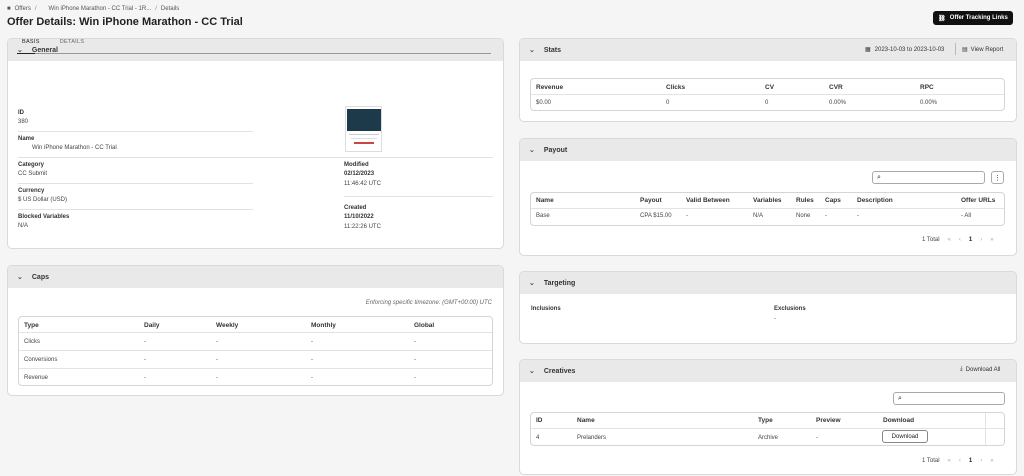  I want to click on caps-col-monthly: Monthly, so click(323, 325).